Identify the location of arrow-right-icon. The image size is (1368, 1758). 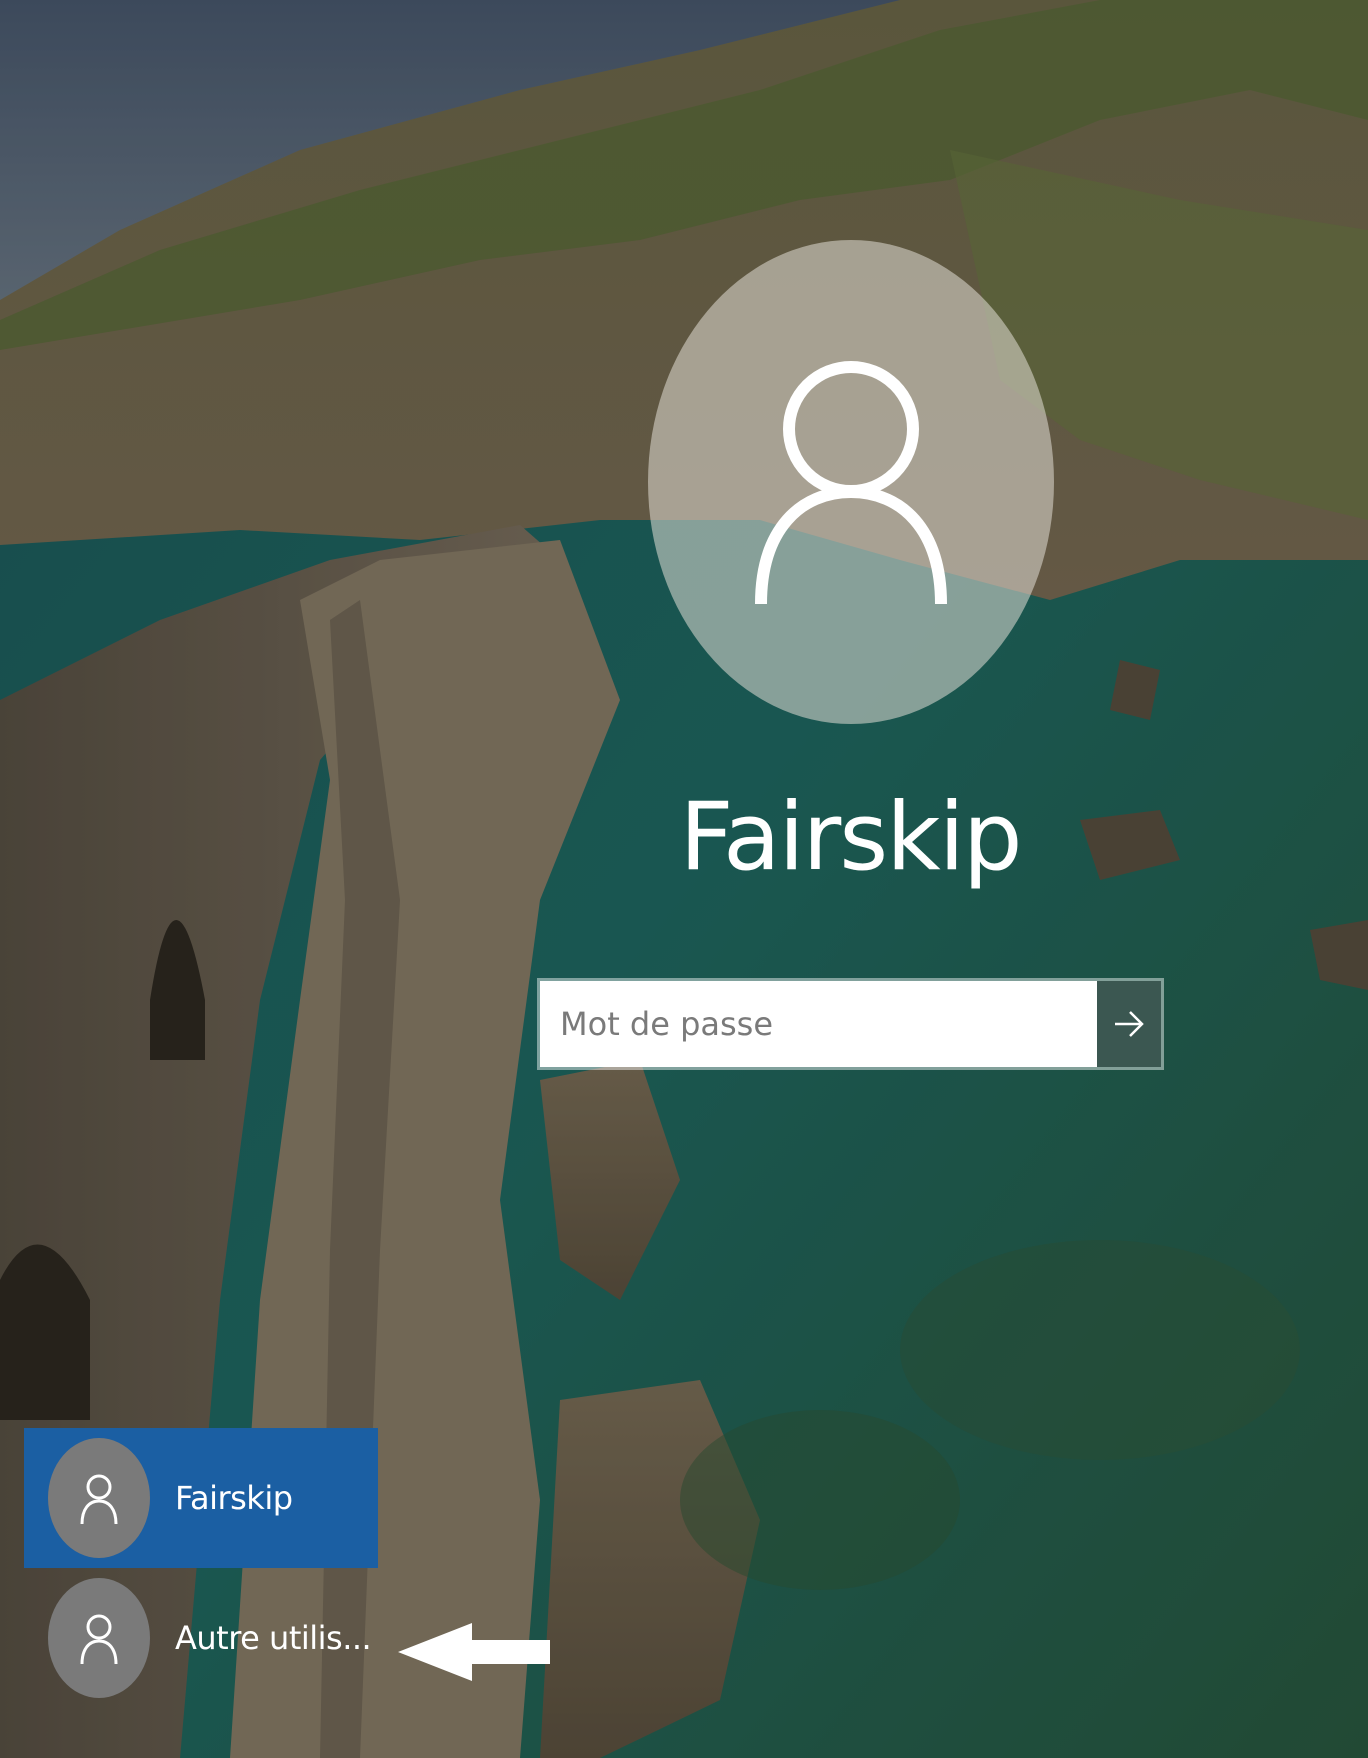
(1129, 1024).